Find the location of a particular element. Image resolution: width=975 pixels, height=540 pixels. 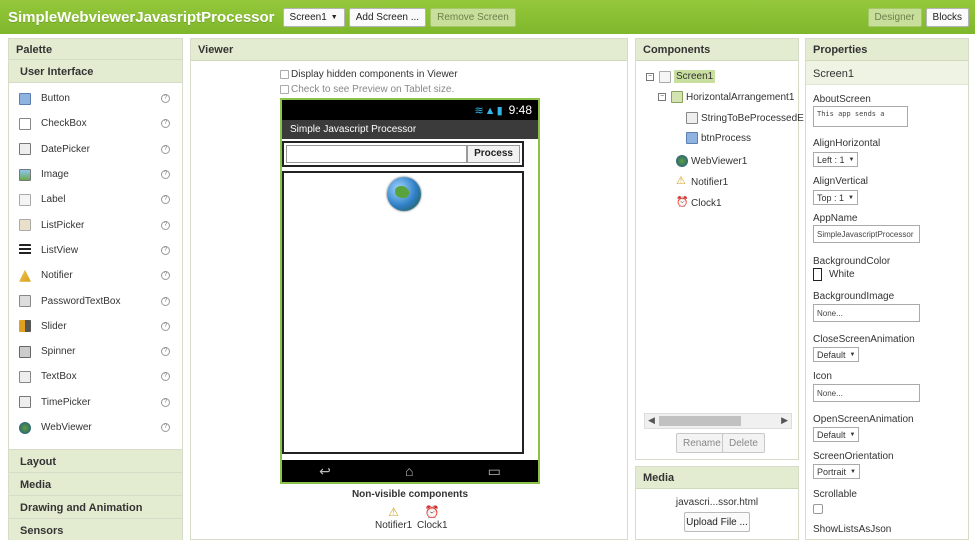

webviewer-preview is located at coordinates (403, 312).